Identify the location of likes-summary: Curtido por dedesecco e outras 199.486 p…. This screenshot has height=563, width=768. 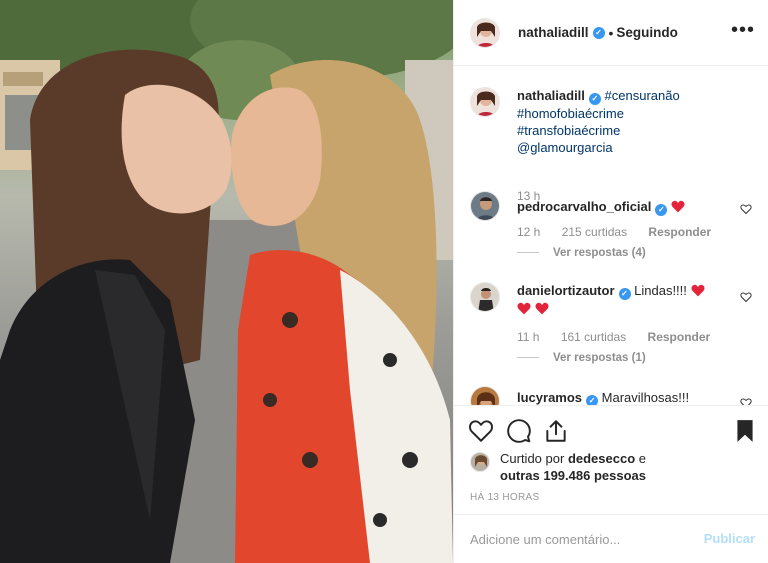
(558, 467).